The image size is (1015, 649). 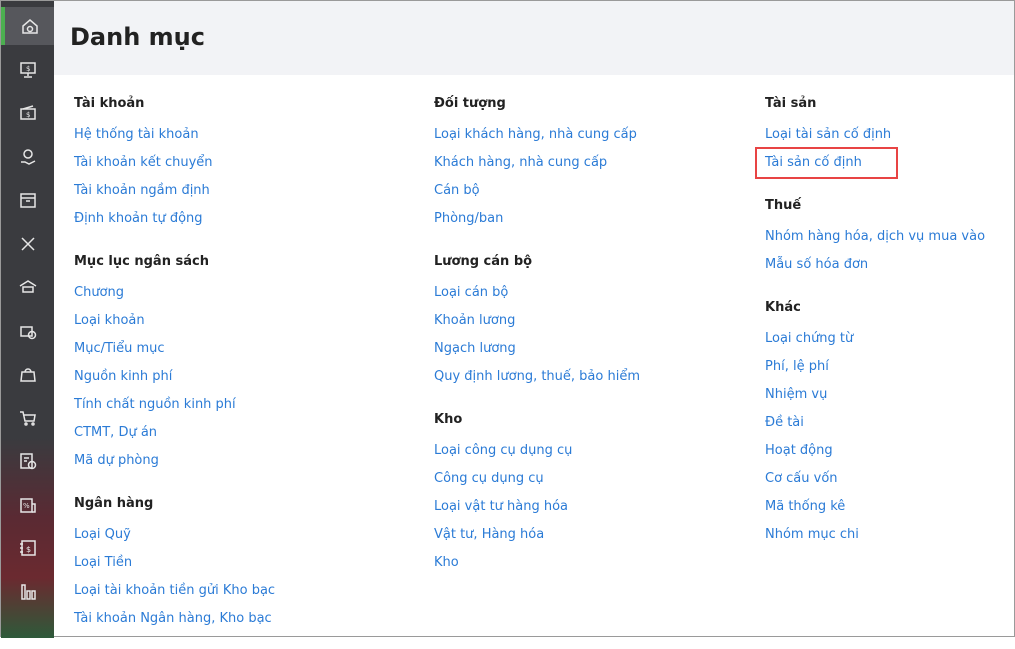 What do you see at coordinates (475, 349) in the screenshot?
I see `catalog-link: Ngạch lương` at bounding box center [475, 349].